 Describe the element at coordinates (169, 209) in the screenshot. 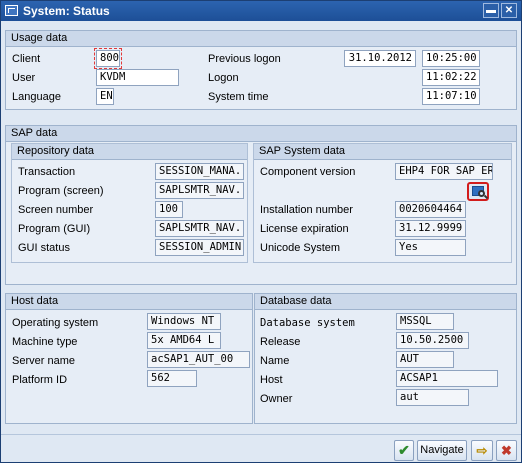

I see `screen-number-field: 100` at that location.